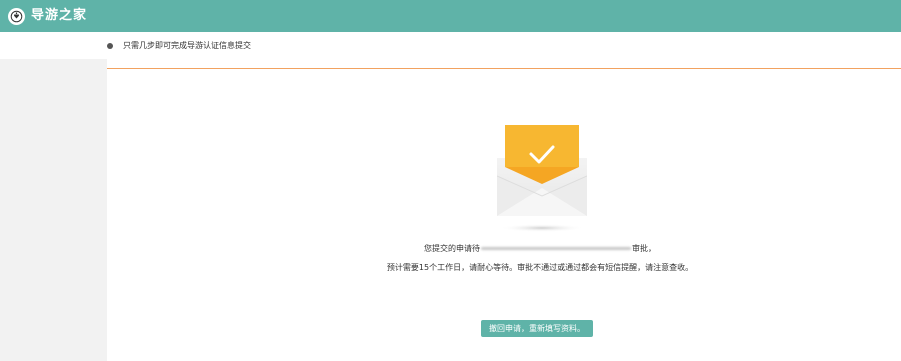 The width and height of the screenshot is (901, 361). What do you see at coordinates (450, 16) in the screenshot?
I see `top-bar: 导游之家` at bounding box center [450, 16].